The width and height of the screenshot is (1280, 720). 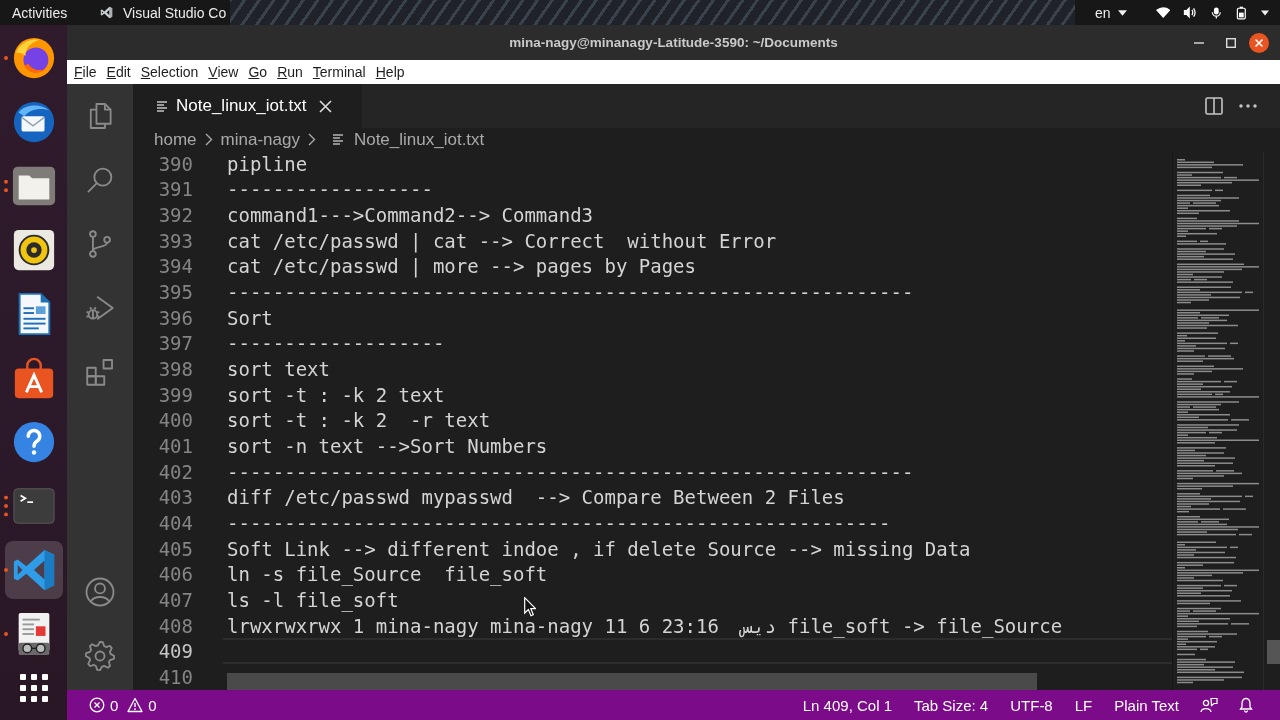 What do you see at coordinates (175, 446) in the screenshot?
I see `line-number: 401` at bounding box center [175, 446].